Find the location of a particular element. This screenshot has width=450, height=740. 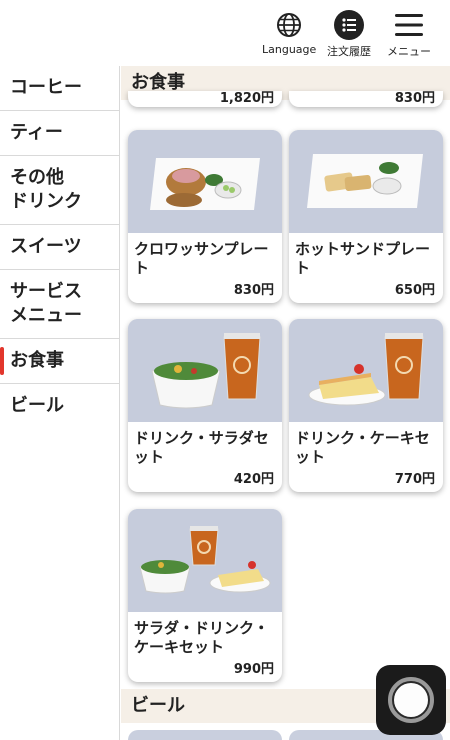

hamburger-icon is located at coordinates (409, 25).